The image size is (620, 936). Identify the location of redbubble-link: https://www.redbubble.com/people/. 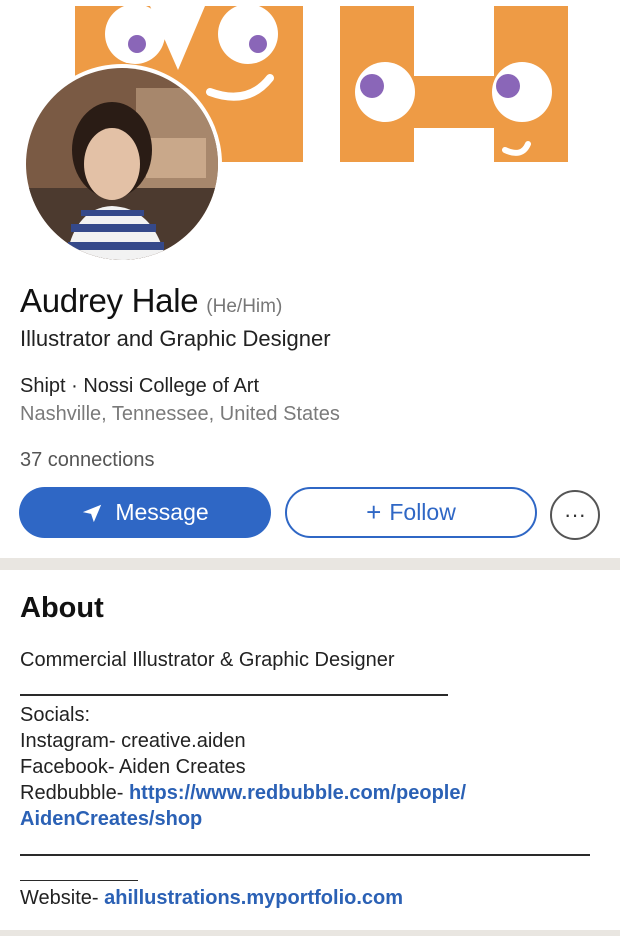
(297, 793).